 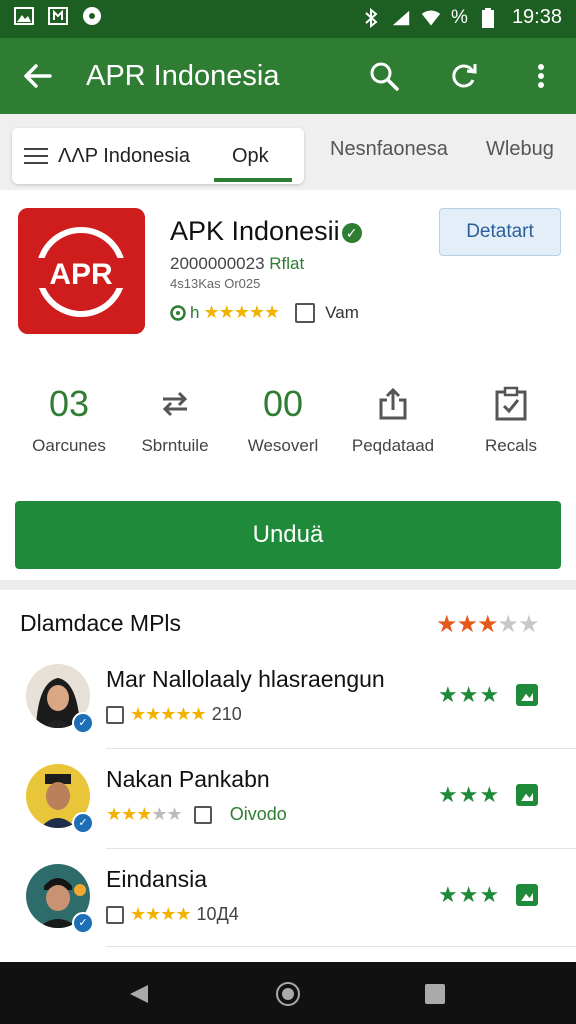 What do you see at coordinates (431, 18) in the screenshot?
I see `wifi-icon` at bounding box center [431, 18].